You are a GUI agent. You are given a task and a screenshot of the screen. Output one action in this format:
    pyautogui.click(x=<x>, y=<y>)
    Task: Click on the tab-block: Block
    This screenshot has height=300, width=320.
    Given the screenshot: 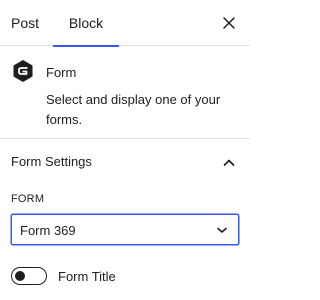 What is the action you would take?
    pyautogui.click(x=86, y=23)
    